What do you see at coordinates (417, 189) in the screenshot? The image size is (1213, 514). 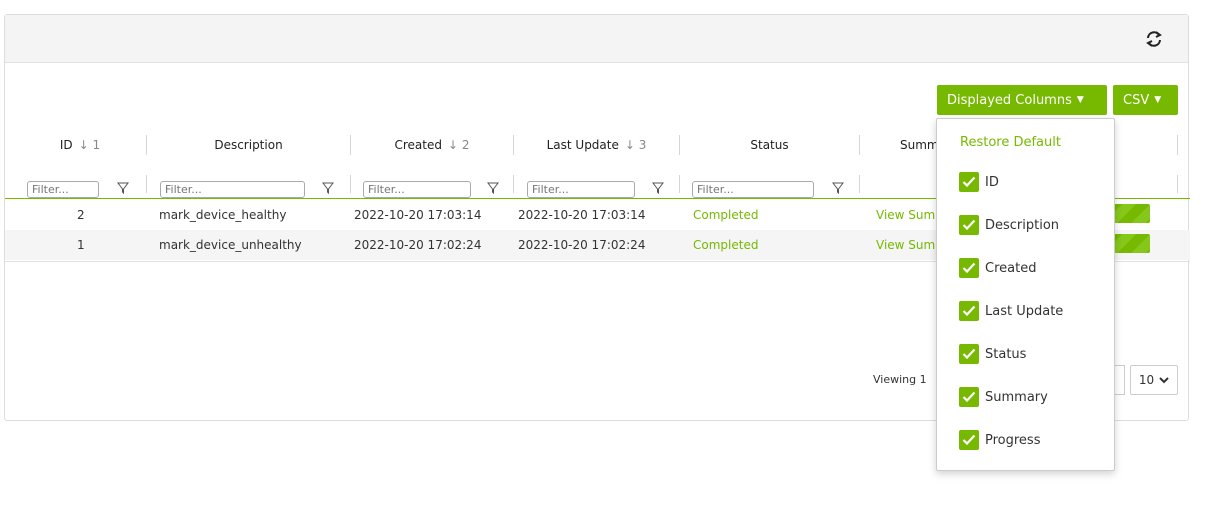 I see `filter-input-created` at bounding box center [417, 189].